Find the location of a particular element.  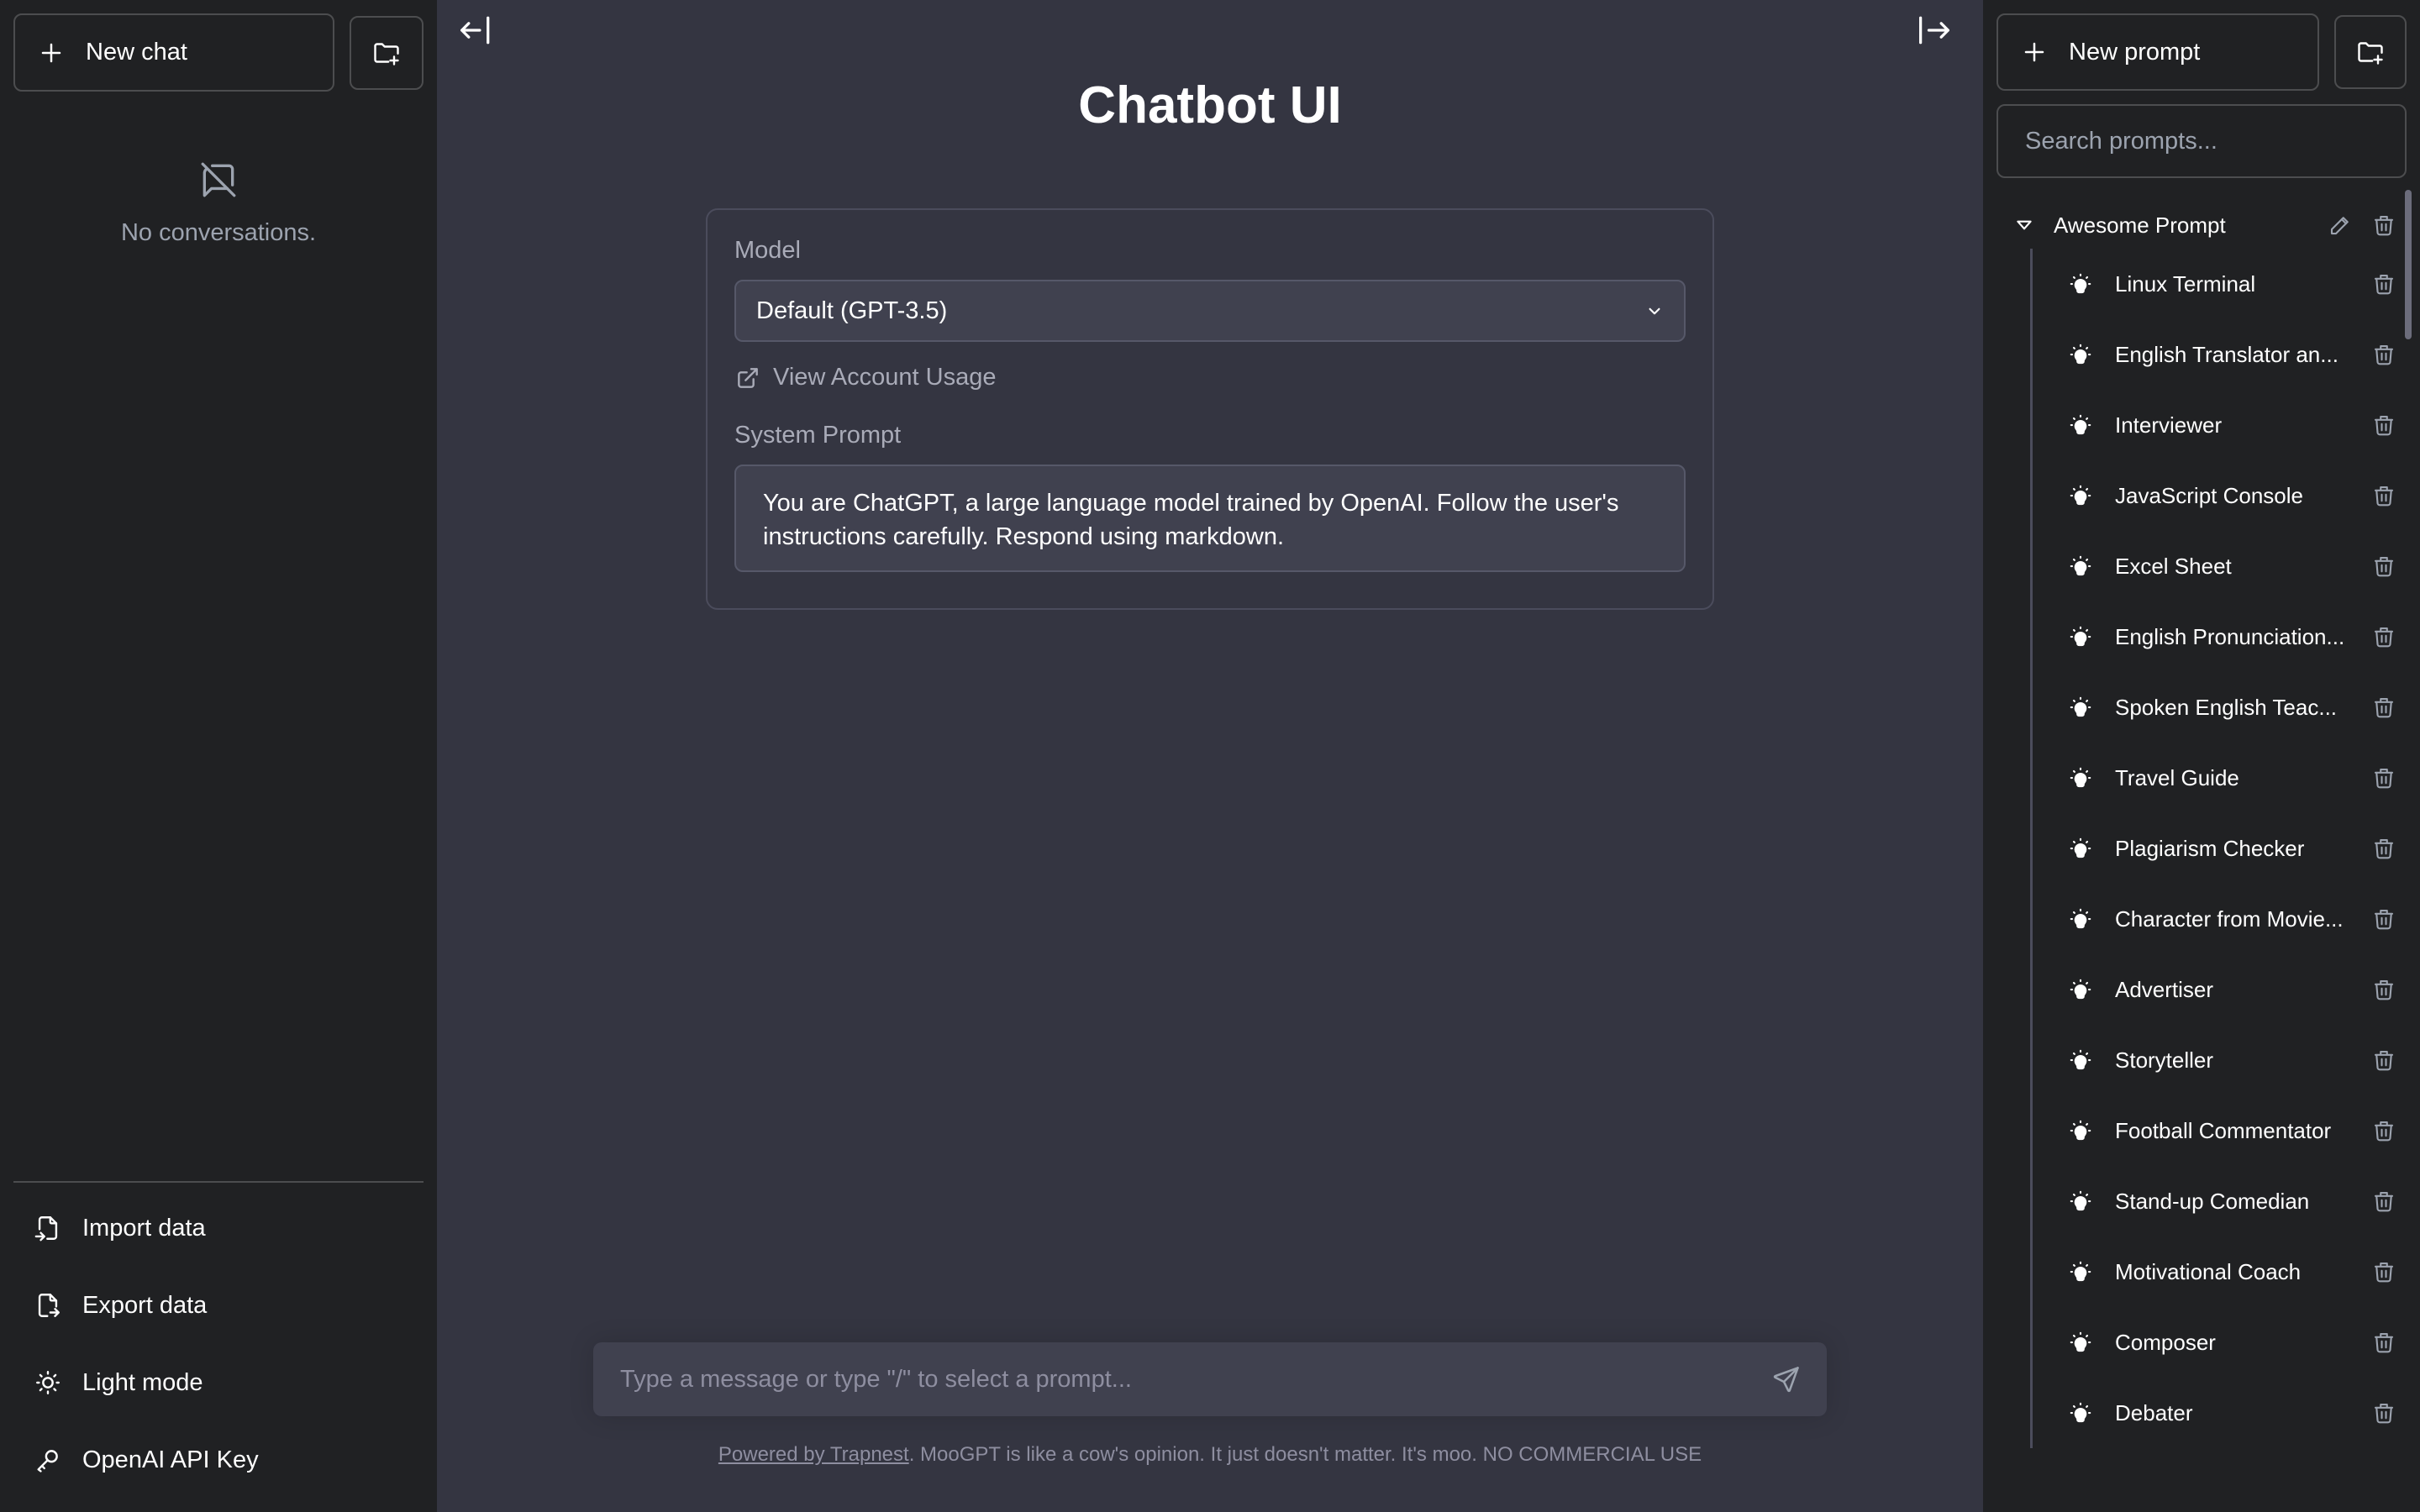

prompt-item: Stand-up Comedian is located at coordinates (2220, 1201).